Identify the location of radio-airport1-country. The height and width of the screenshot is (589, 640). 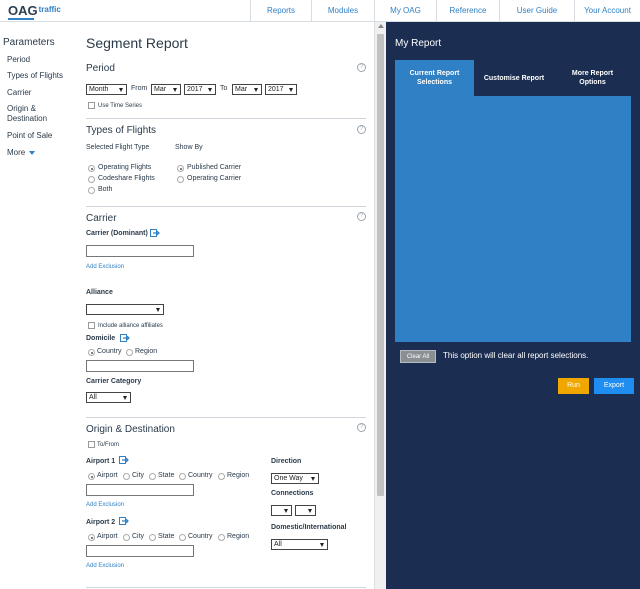
(182, 476).